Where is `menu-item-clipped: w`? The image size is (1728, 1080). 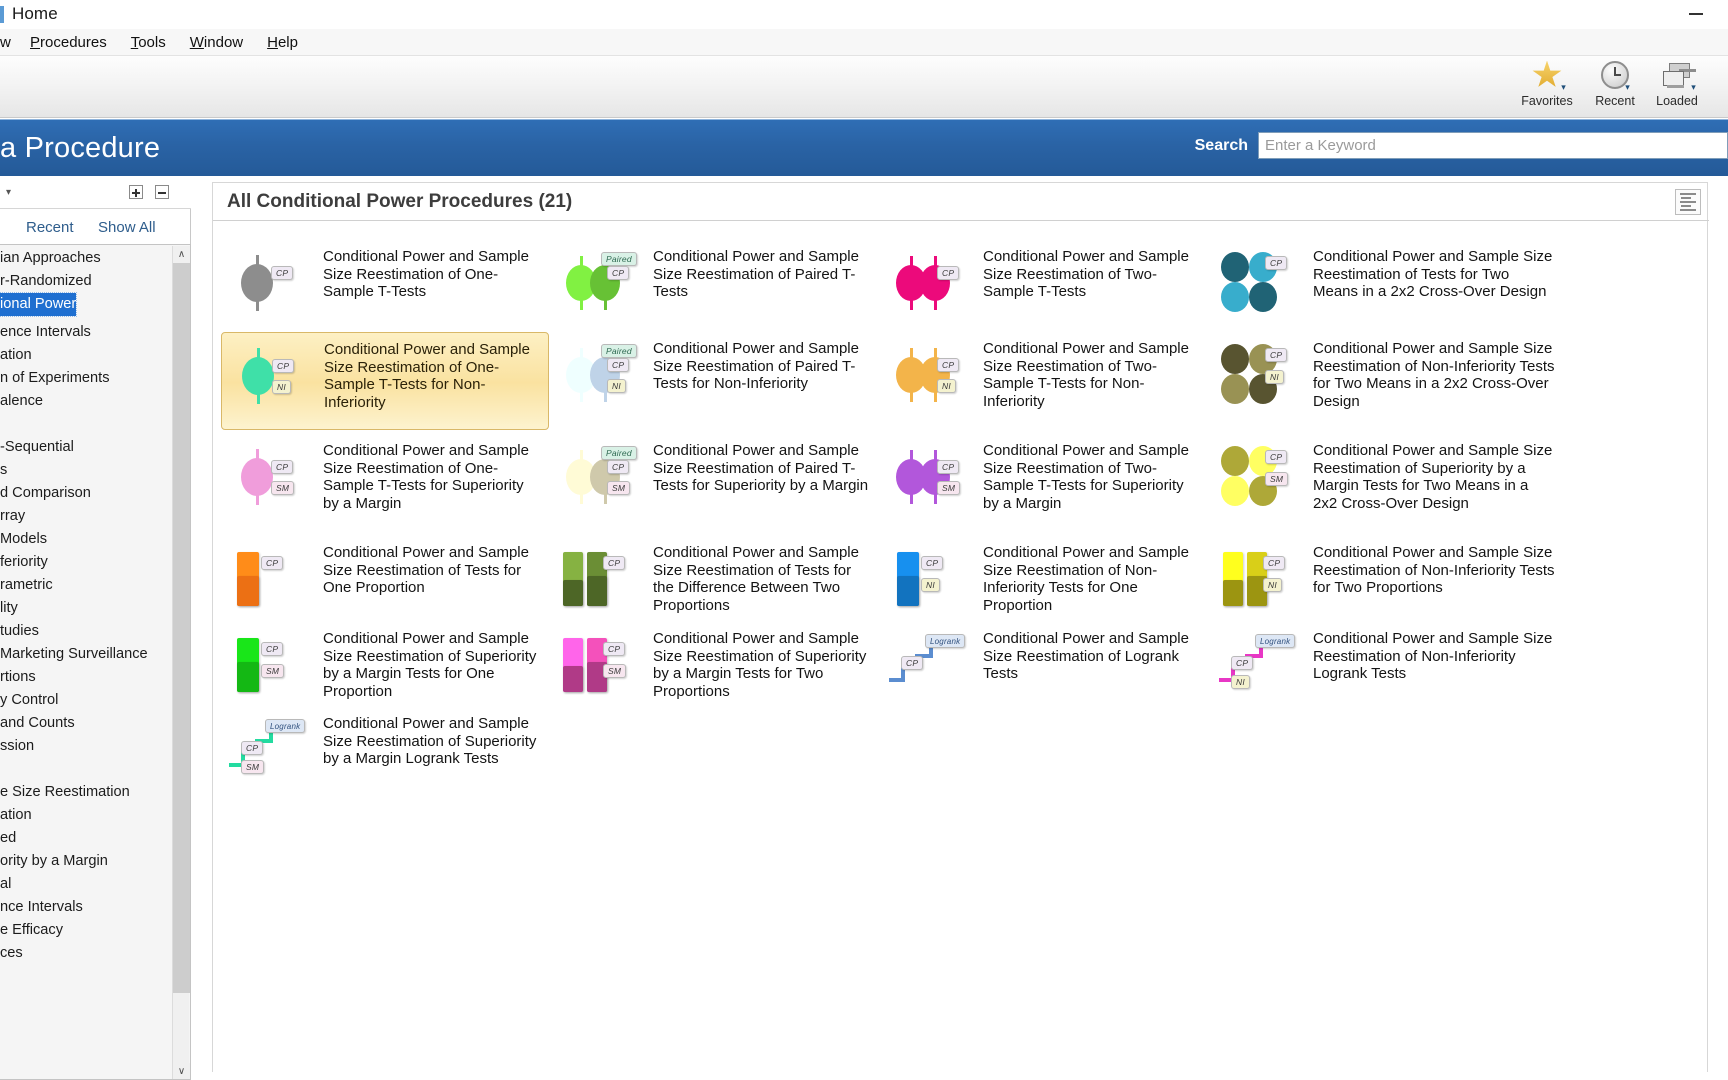
menu-item-clipped: w is located at coordinates (9, 42).